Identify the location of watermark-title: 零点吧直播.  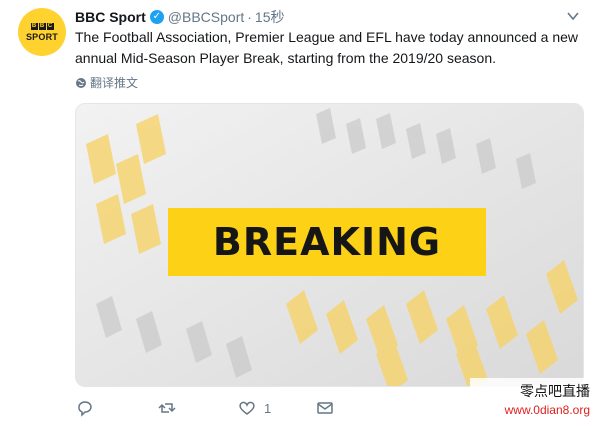
(555, 392).